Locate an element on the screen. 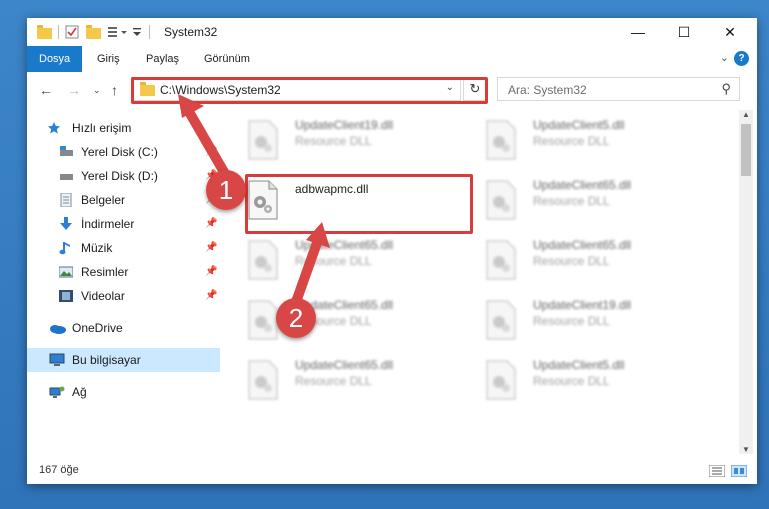 Image resolution: width=769 pixels, height=509 pixels. tab-home: Giriş is located at coordinates (108, 59).